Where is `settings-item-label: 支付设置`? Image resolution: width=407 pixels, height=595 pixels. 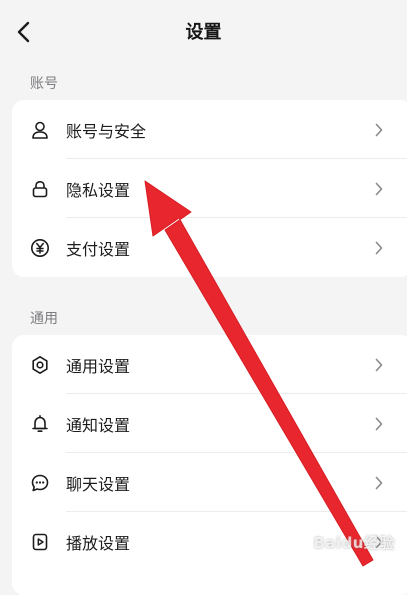 settings-item-label: 支付设置 is located at coordinates (98, 249).